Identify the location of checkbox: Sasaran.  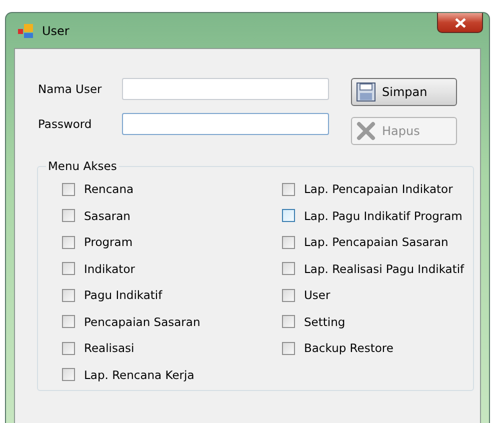
(172, 216).